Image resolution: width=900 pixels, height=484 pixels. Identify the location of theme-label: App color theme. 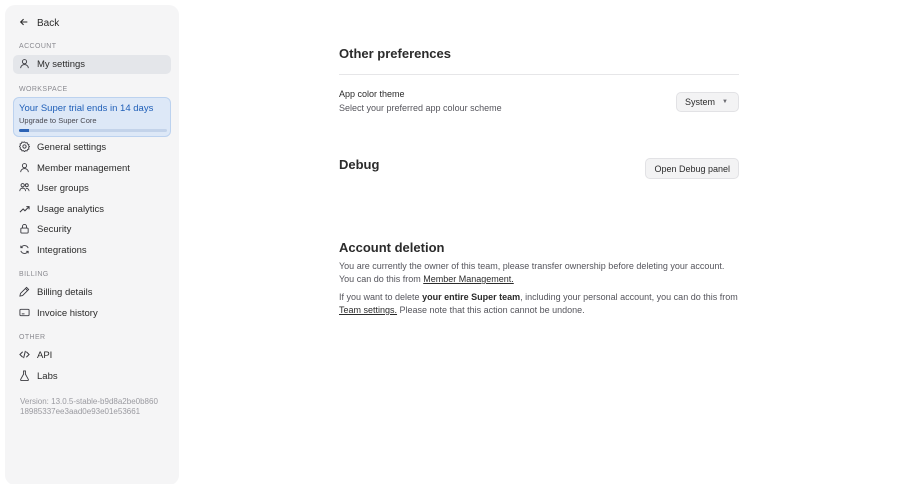
(372, 94).